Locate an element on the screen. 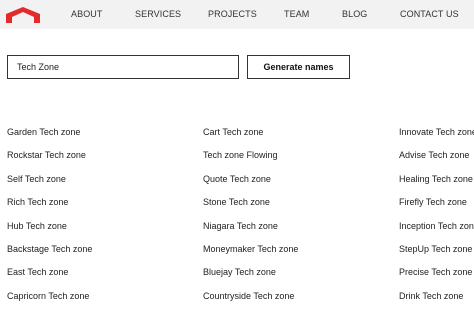 The height and width of the screenshot is (316, 474). generated-name: Hub Tech zone is located at coordinates (49, 232).